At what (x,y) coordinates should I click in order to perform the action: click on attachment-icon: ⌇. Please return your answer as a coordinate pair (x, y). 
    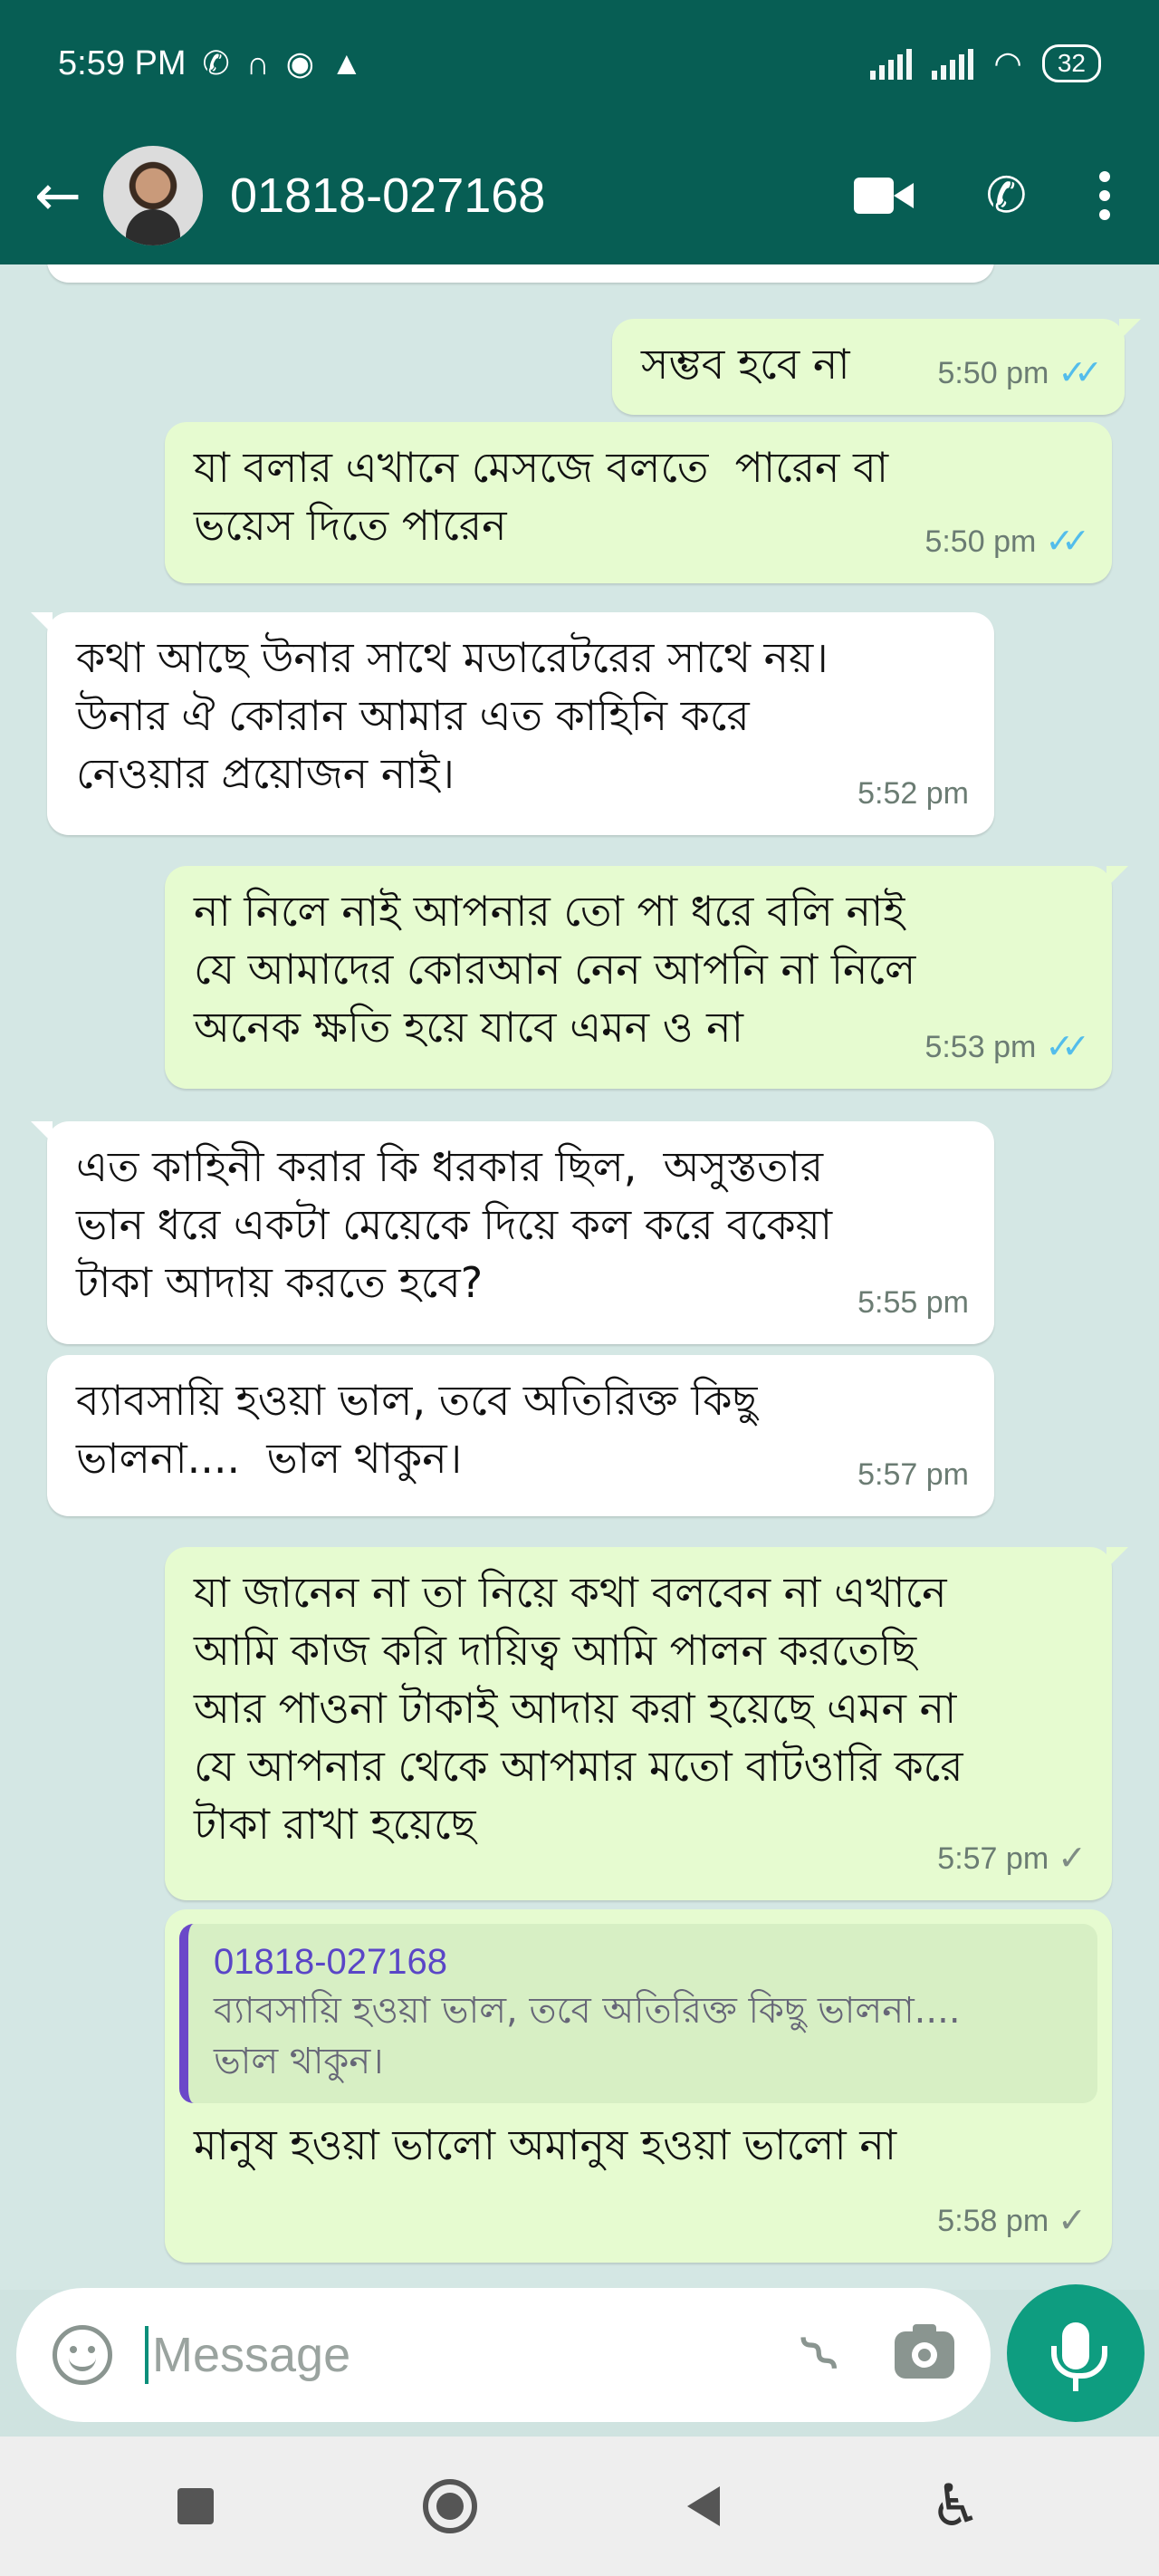
    Looking at the image, I should click on (821, 2355).